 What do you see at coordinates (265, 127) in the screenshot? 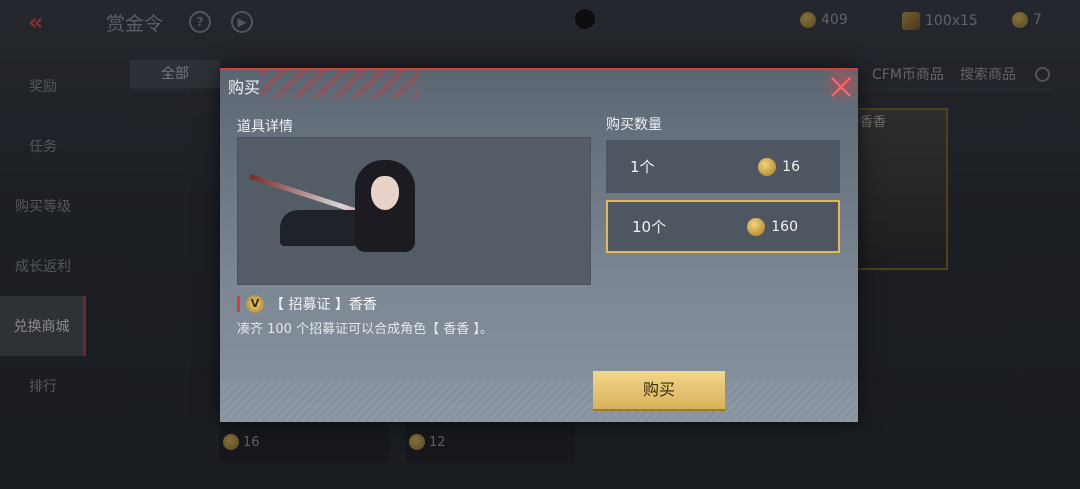
I see `details-label: 道具详情` at bounding box center [265, 127].